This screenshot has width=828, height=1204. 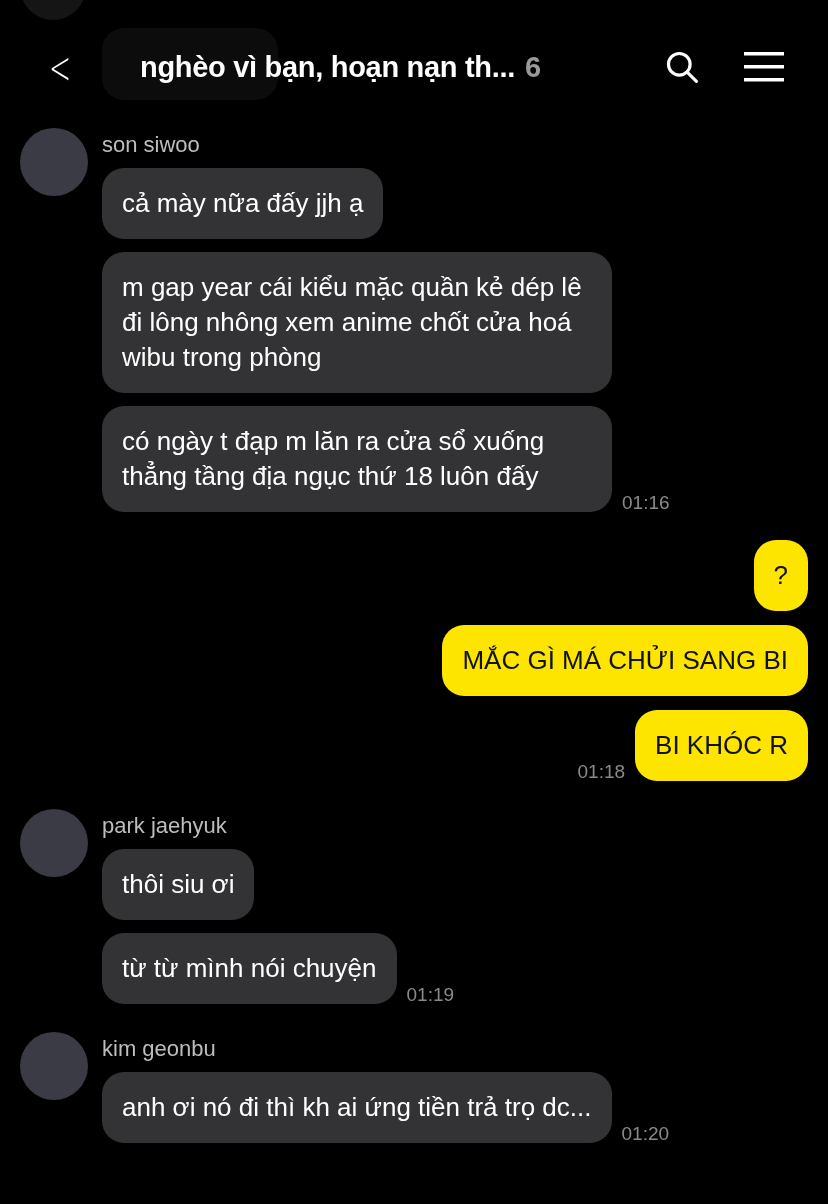 I want to click on message-time: 01:18, so click(x=601, y=772).